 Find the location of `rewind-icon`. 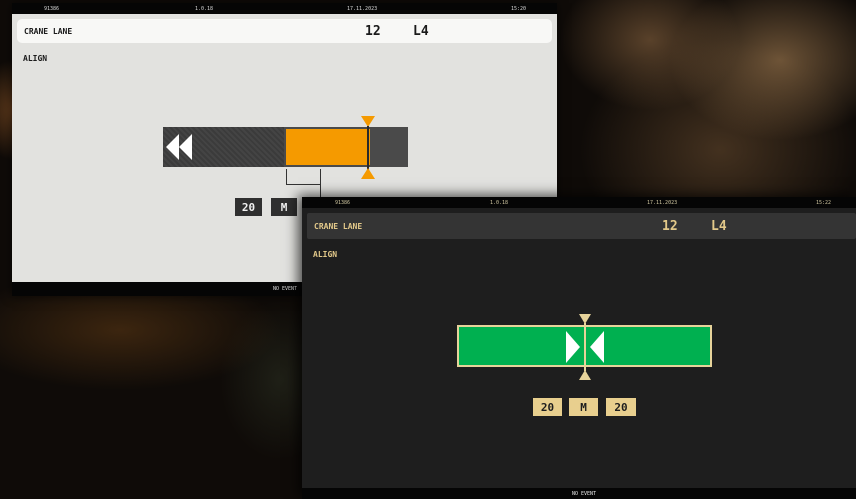

rewind-icon is located at coordinates (179, 147).